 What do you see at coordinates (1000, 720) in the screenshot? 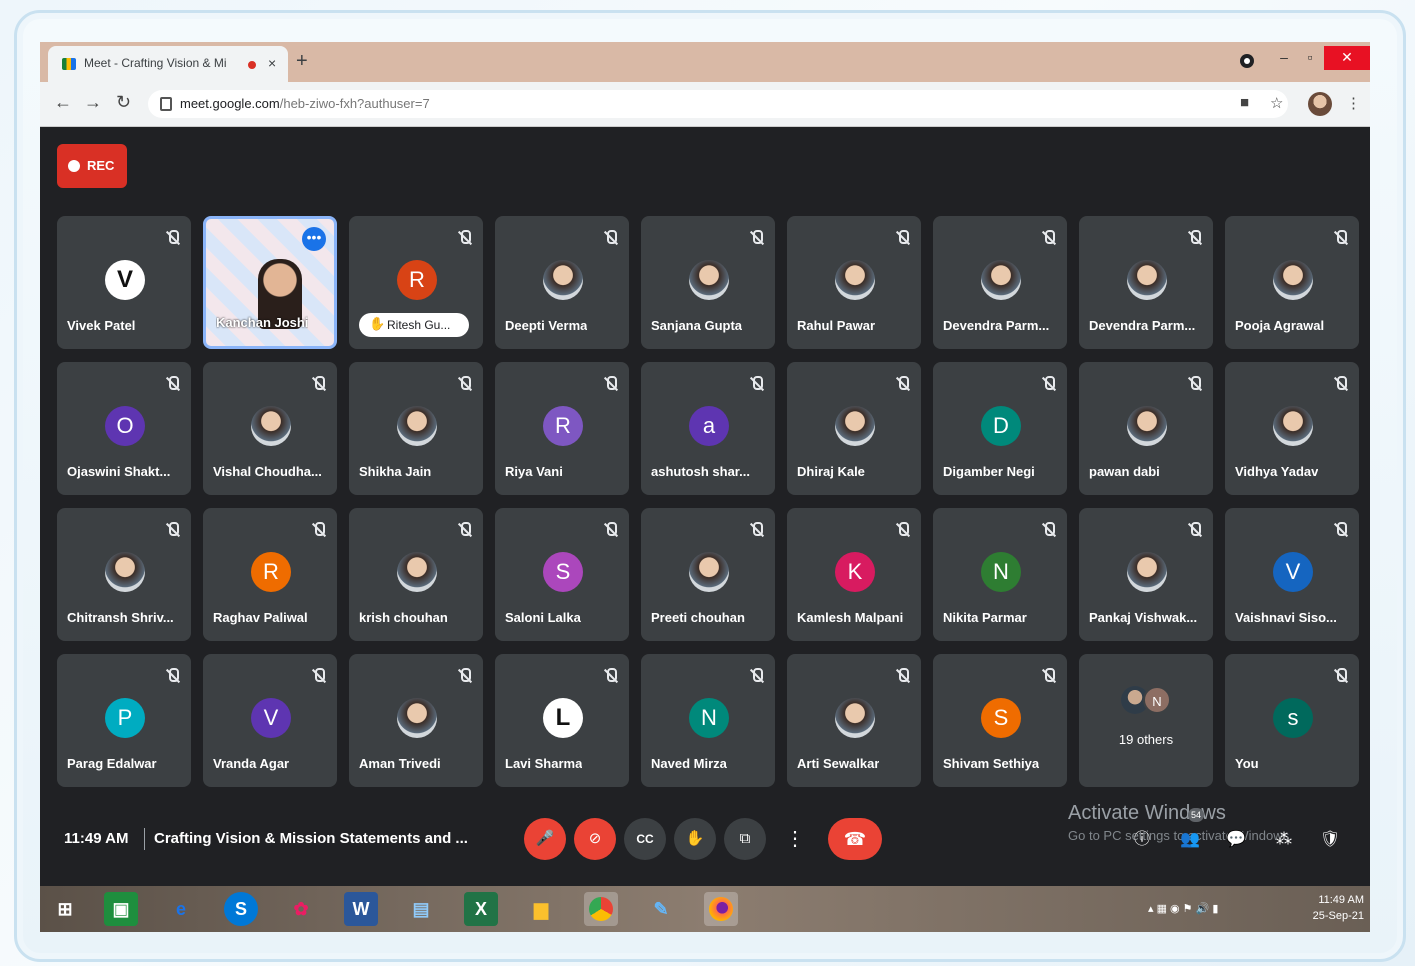
I see `participant-tile: S Shivam Sethiya` at bounding box center [1000, 720].